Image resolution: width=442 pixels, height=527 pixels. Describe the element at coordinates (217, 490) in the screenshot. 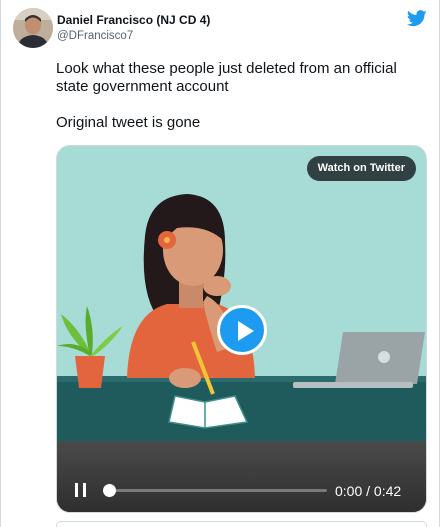

I see `progress-track` at that location.